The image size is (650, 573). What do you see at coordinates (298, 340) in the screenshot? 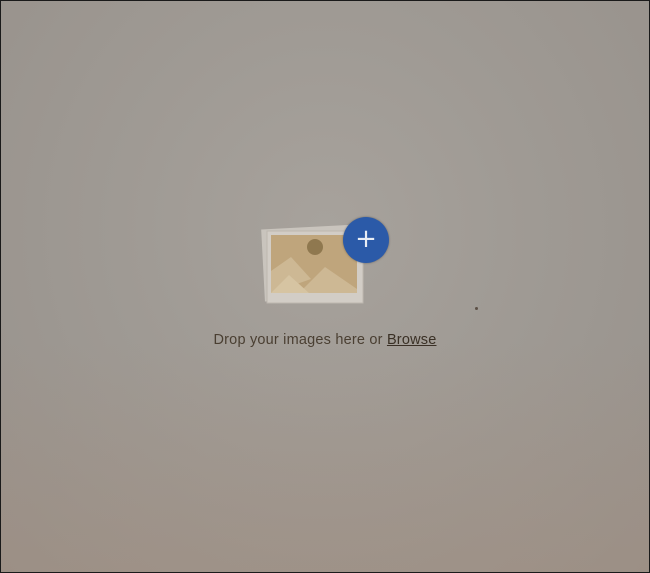
I see `drop-message: Drop your images here or` at bounding box center [298, 340].